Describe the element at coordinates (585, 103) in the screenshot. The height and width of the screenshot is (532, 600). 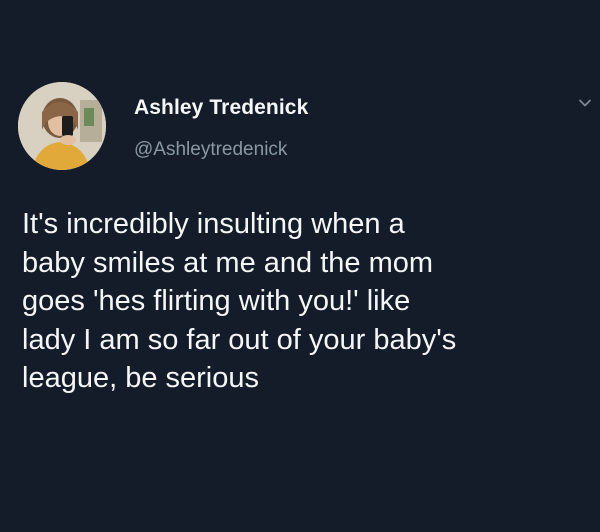
I see `chevron-down-icon` at that location.